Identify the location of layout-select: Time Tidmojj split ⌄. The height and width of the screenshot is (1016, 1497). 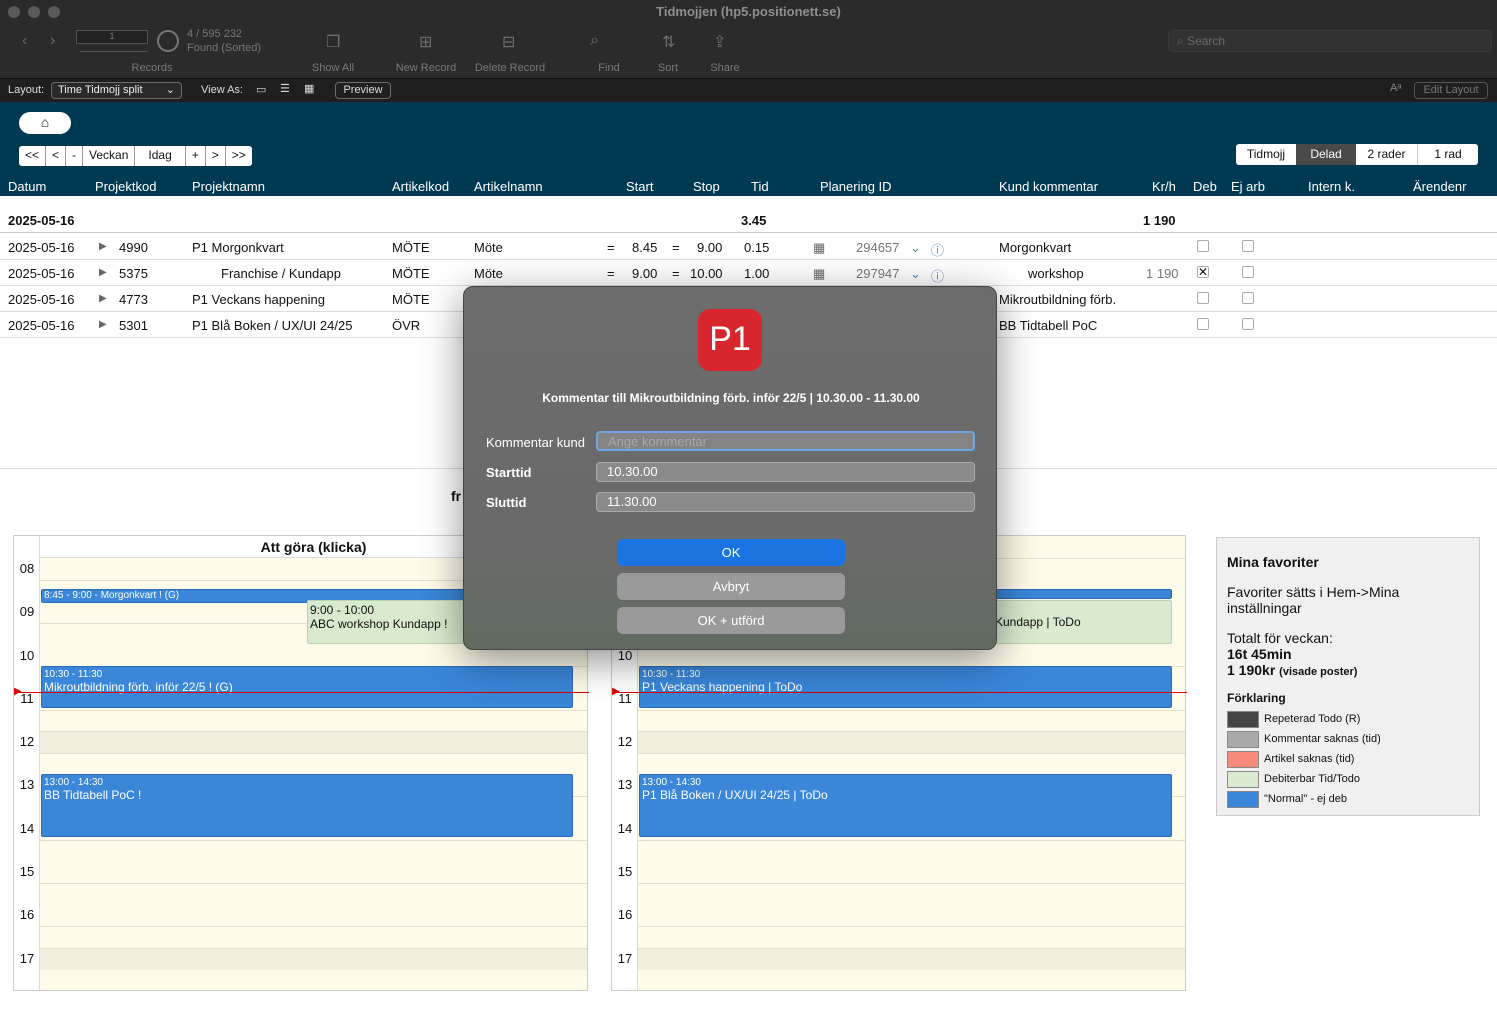
(116, 90).